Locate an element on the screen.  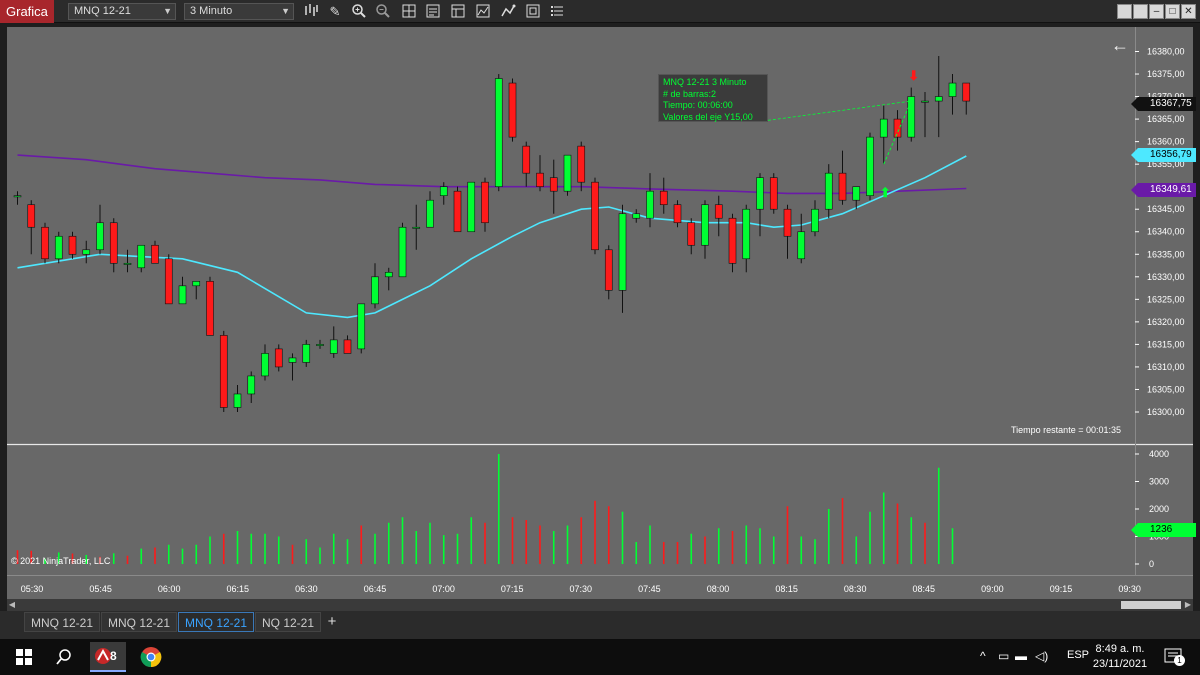
chevron-up-icon: ^ is located at coordinates (983, 656).